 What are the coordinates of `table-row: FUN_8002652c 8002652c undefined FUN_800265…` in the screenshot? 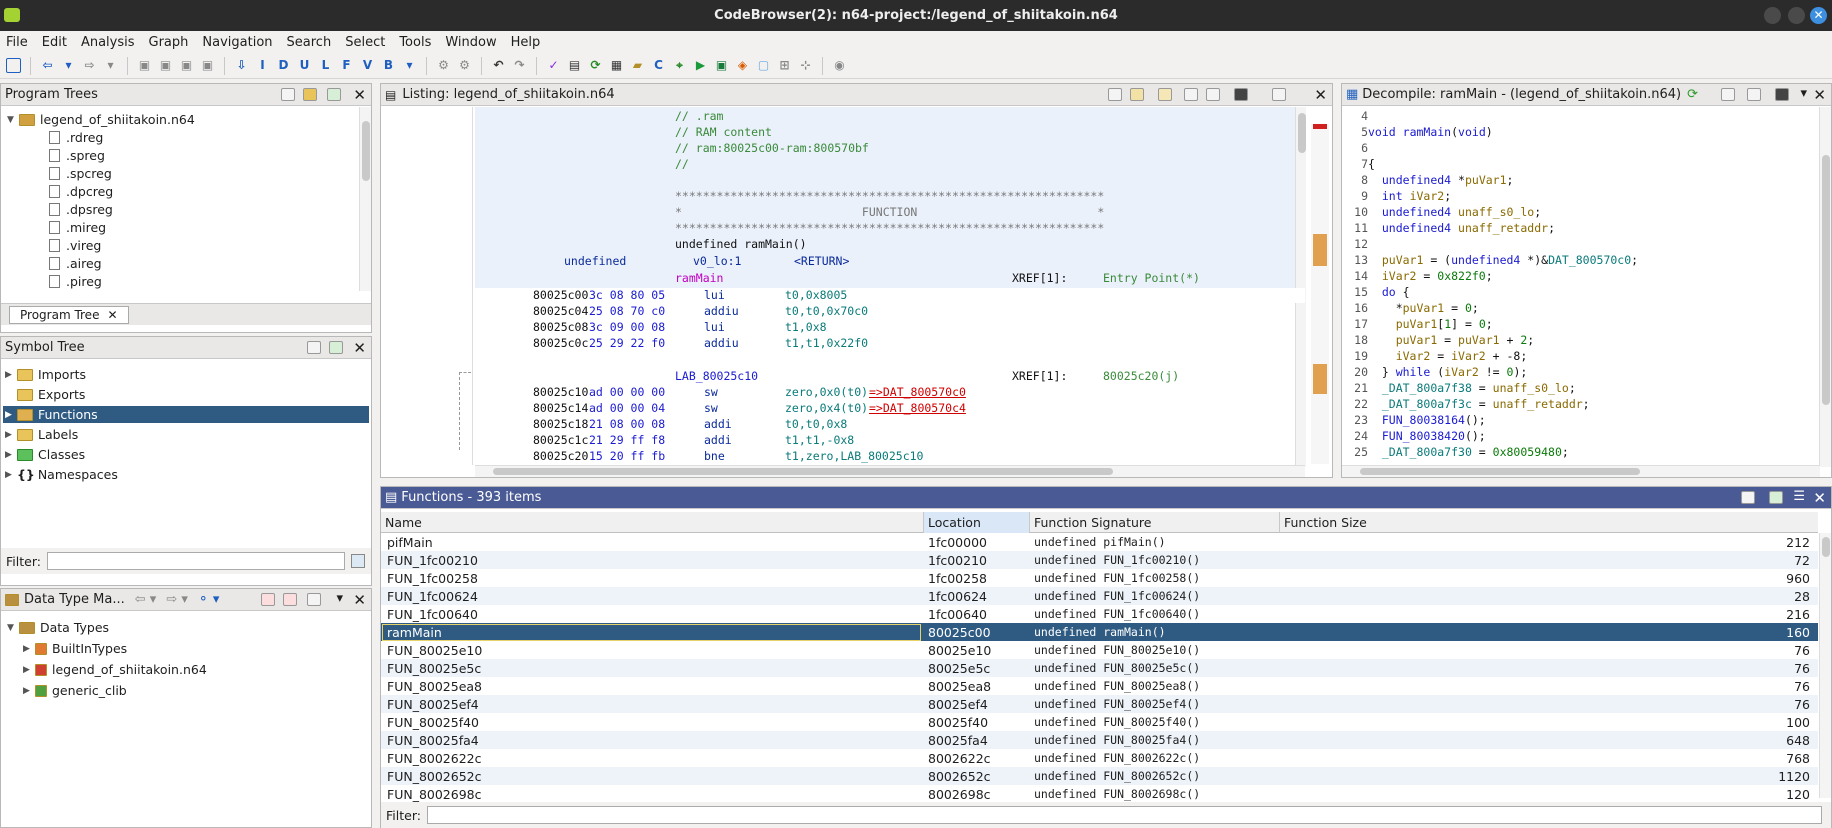 It's located at (1099, 776).